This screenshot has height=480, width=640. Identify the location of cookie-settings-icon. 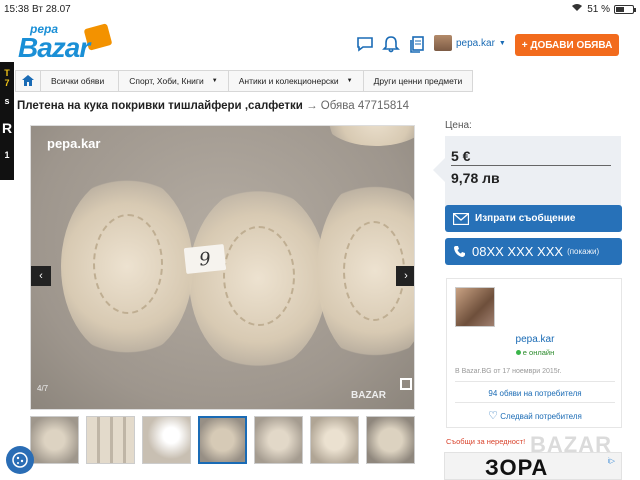
(20, 460).